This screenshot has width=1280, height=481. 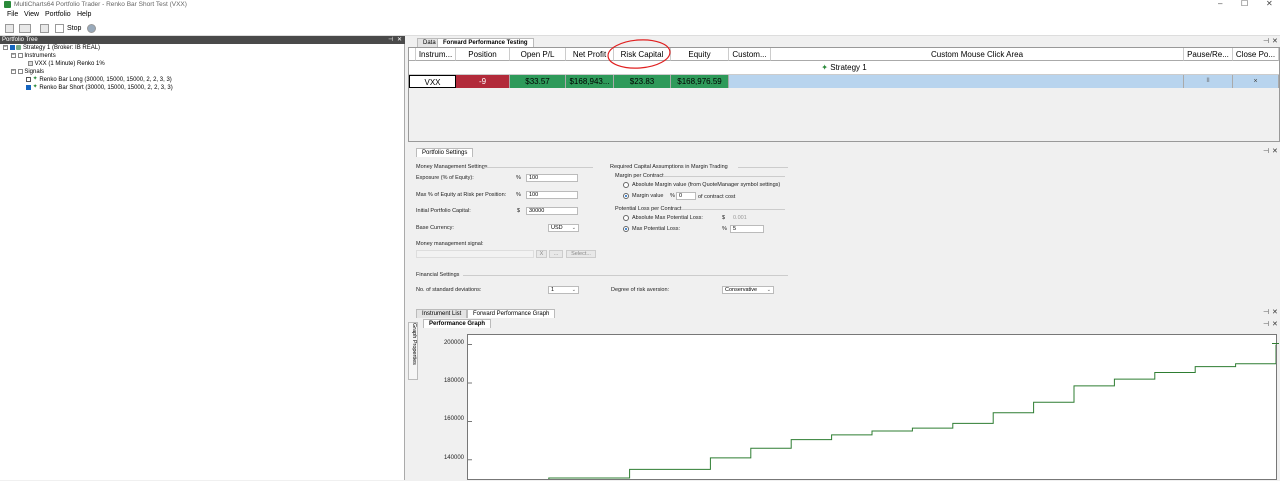 What do you see at coordinates (28, 87) in the screenshot?
I see `signal-short-checkbox` at bounding box center [28, 87].